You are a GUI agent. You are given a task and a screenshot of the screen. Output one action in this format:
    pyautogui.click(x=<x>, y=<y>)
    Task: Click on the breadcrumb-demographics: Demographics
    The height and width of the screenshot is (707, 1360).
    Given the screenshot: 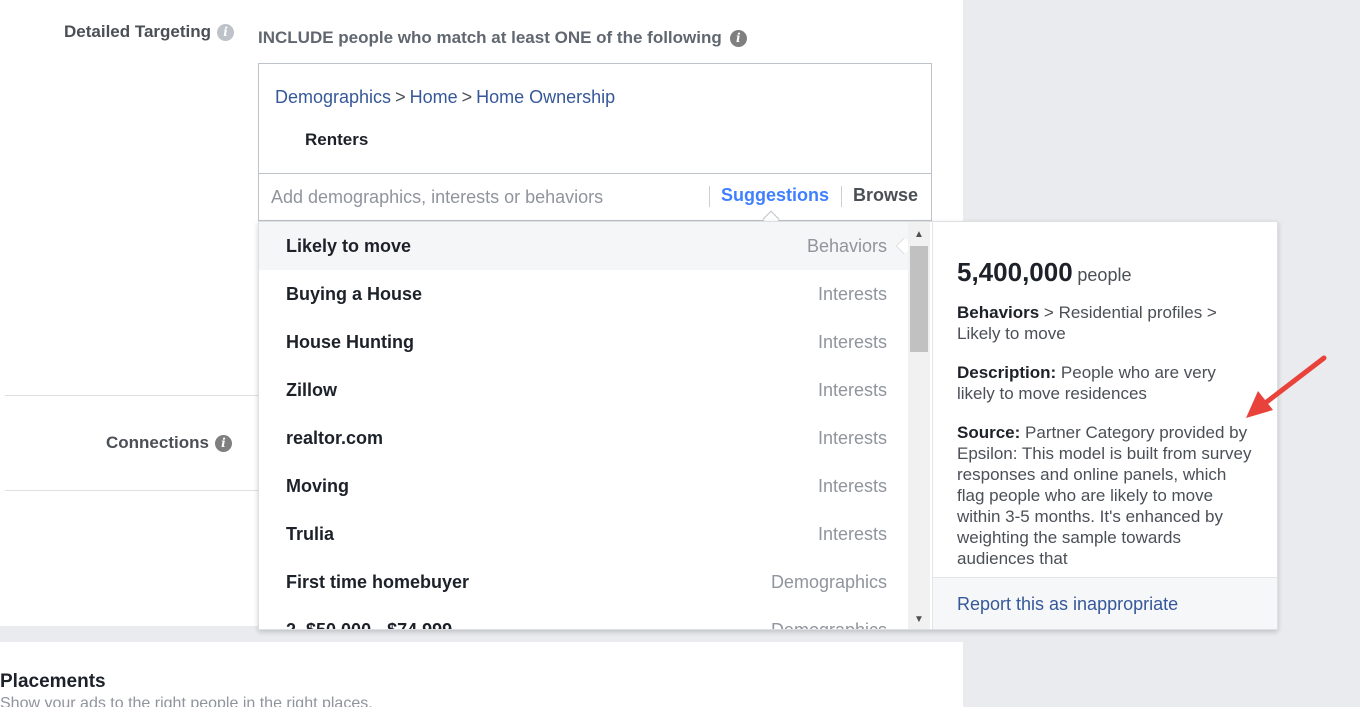 What is the action you would take?
    pyautogui.click(x=333, y=97)
    